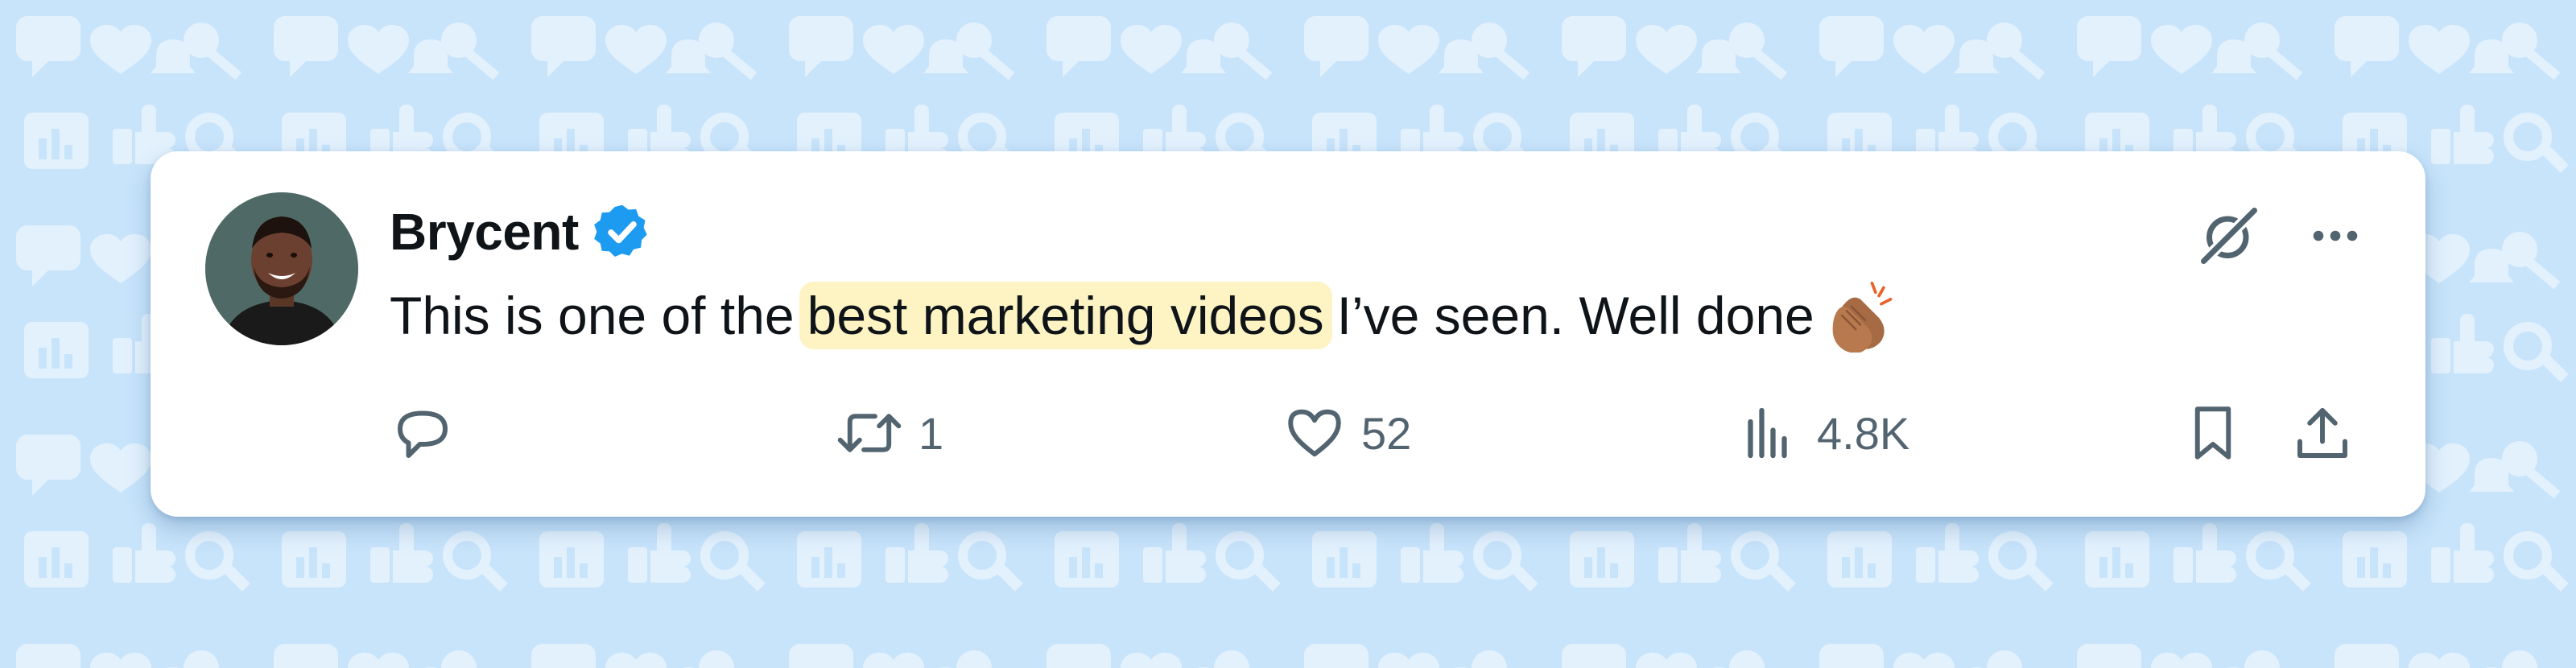  I want to click on views-chart-icon, so click(1768, 433).